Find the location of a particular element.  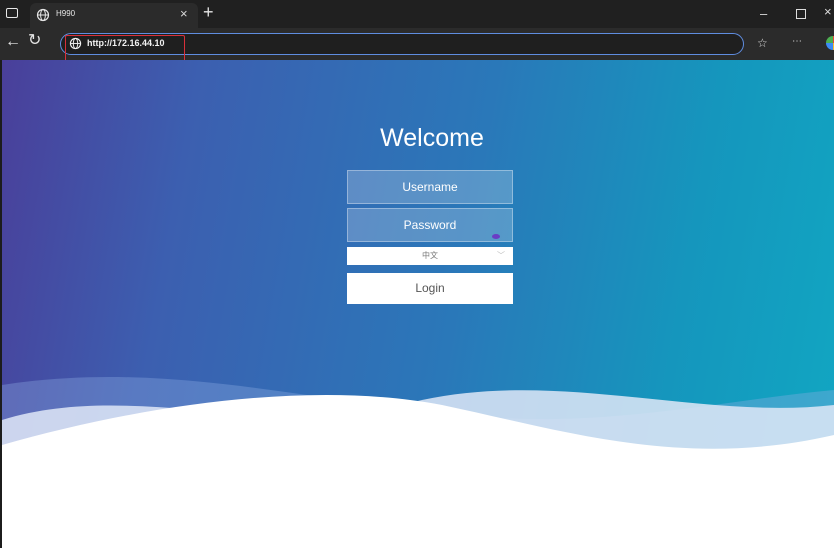

profile-icon is located at coordinates (830, 43).